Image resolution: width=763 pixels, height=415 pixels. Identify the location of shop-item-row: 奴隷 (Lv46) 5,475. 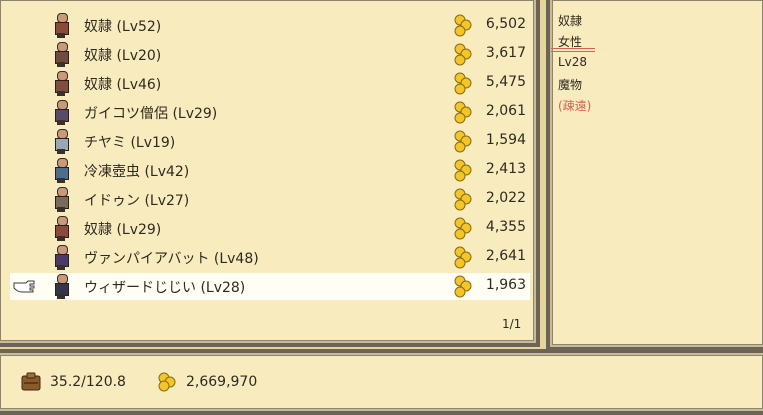
(270, 83).